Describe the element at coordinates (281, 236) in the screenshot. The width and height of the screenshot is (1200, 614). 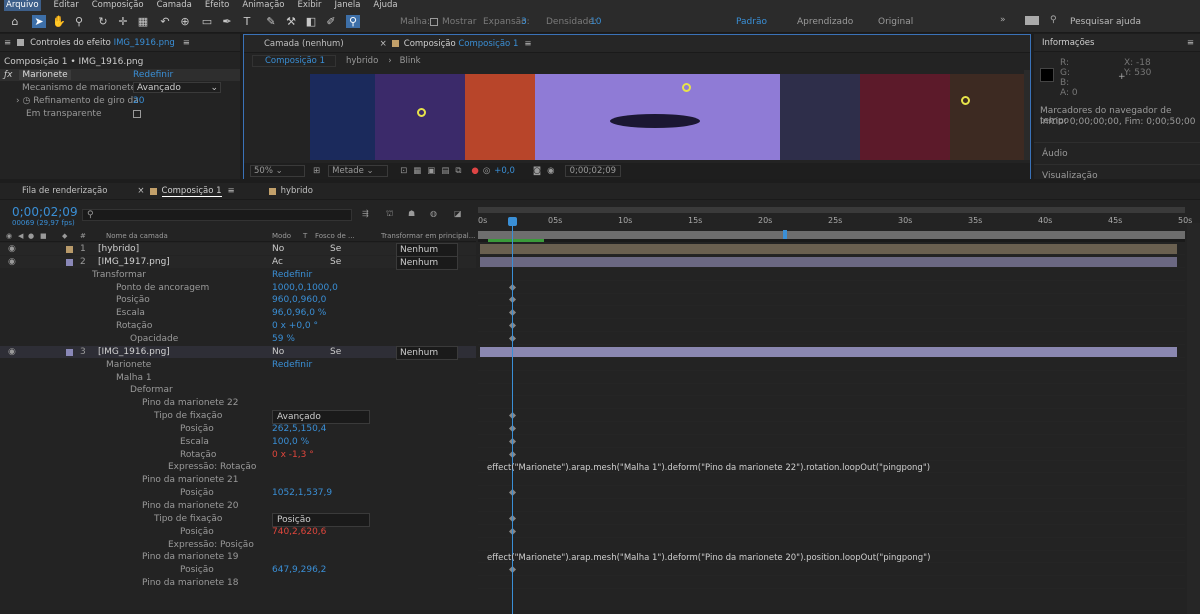
I see `col-mode: Modo` at that location.